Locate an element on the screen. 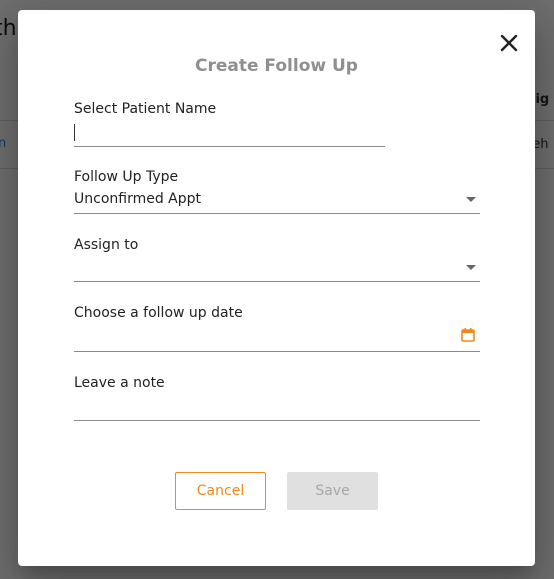 The width and height of the screenshot is (554, 579). assign-to-label: Assign to is located at coordinates (106, 245).